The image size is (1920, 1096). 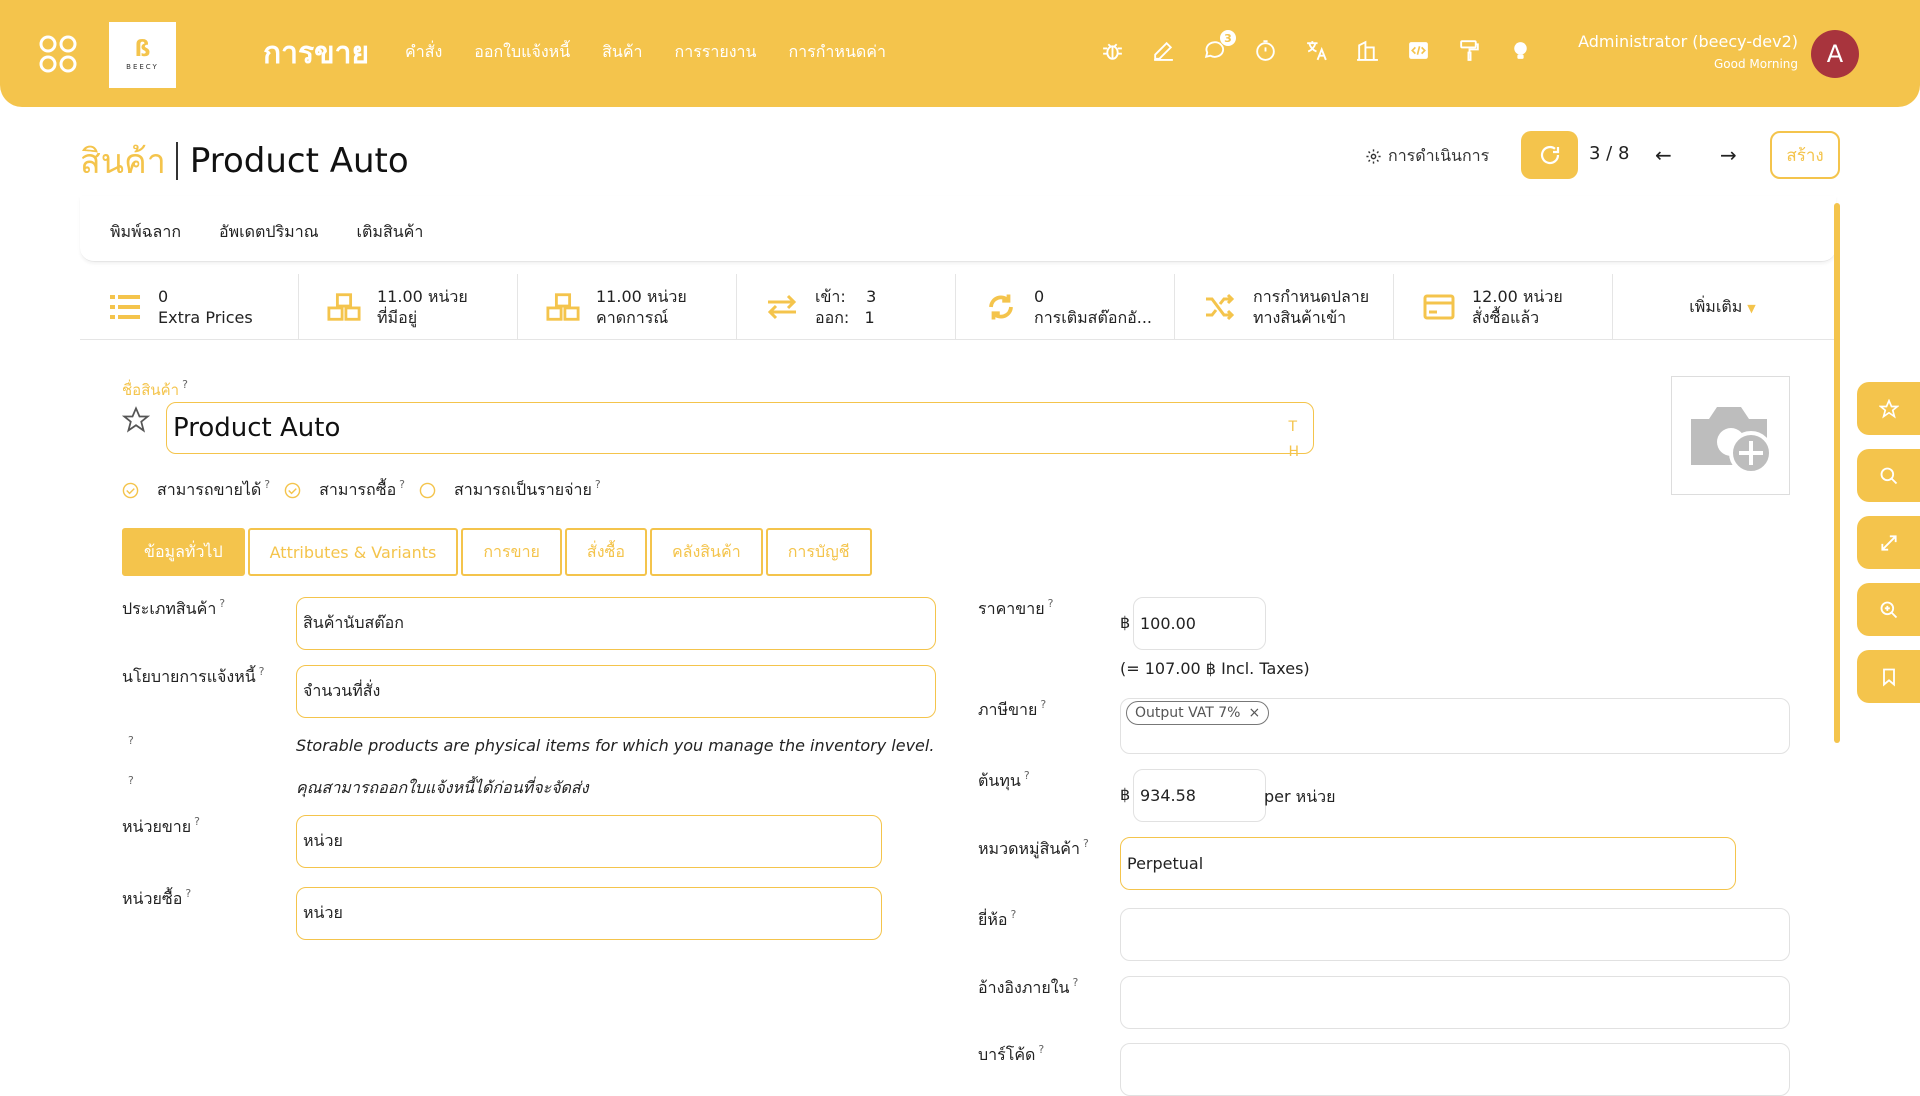 What do you see at coordinates (1455, 1069) in the screenshot?
I see `barcode-input` at bounding box center [1455, 1069].